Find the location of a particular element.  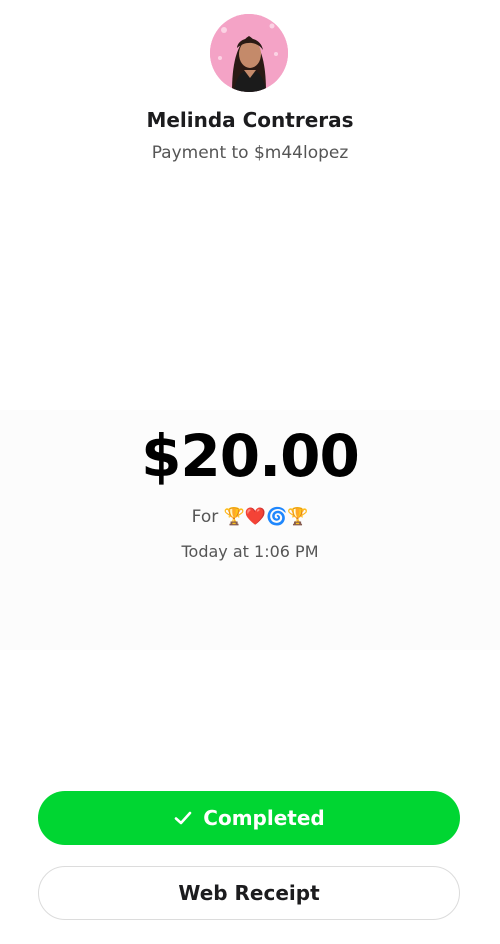

completed-label: Completed is located at coordinates (264, 818).